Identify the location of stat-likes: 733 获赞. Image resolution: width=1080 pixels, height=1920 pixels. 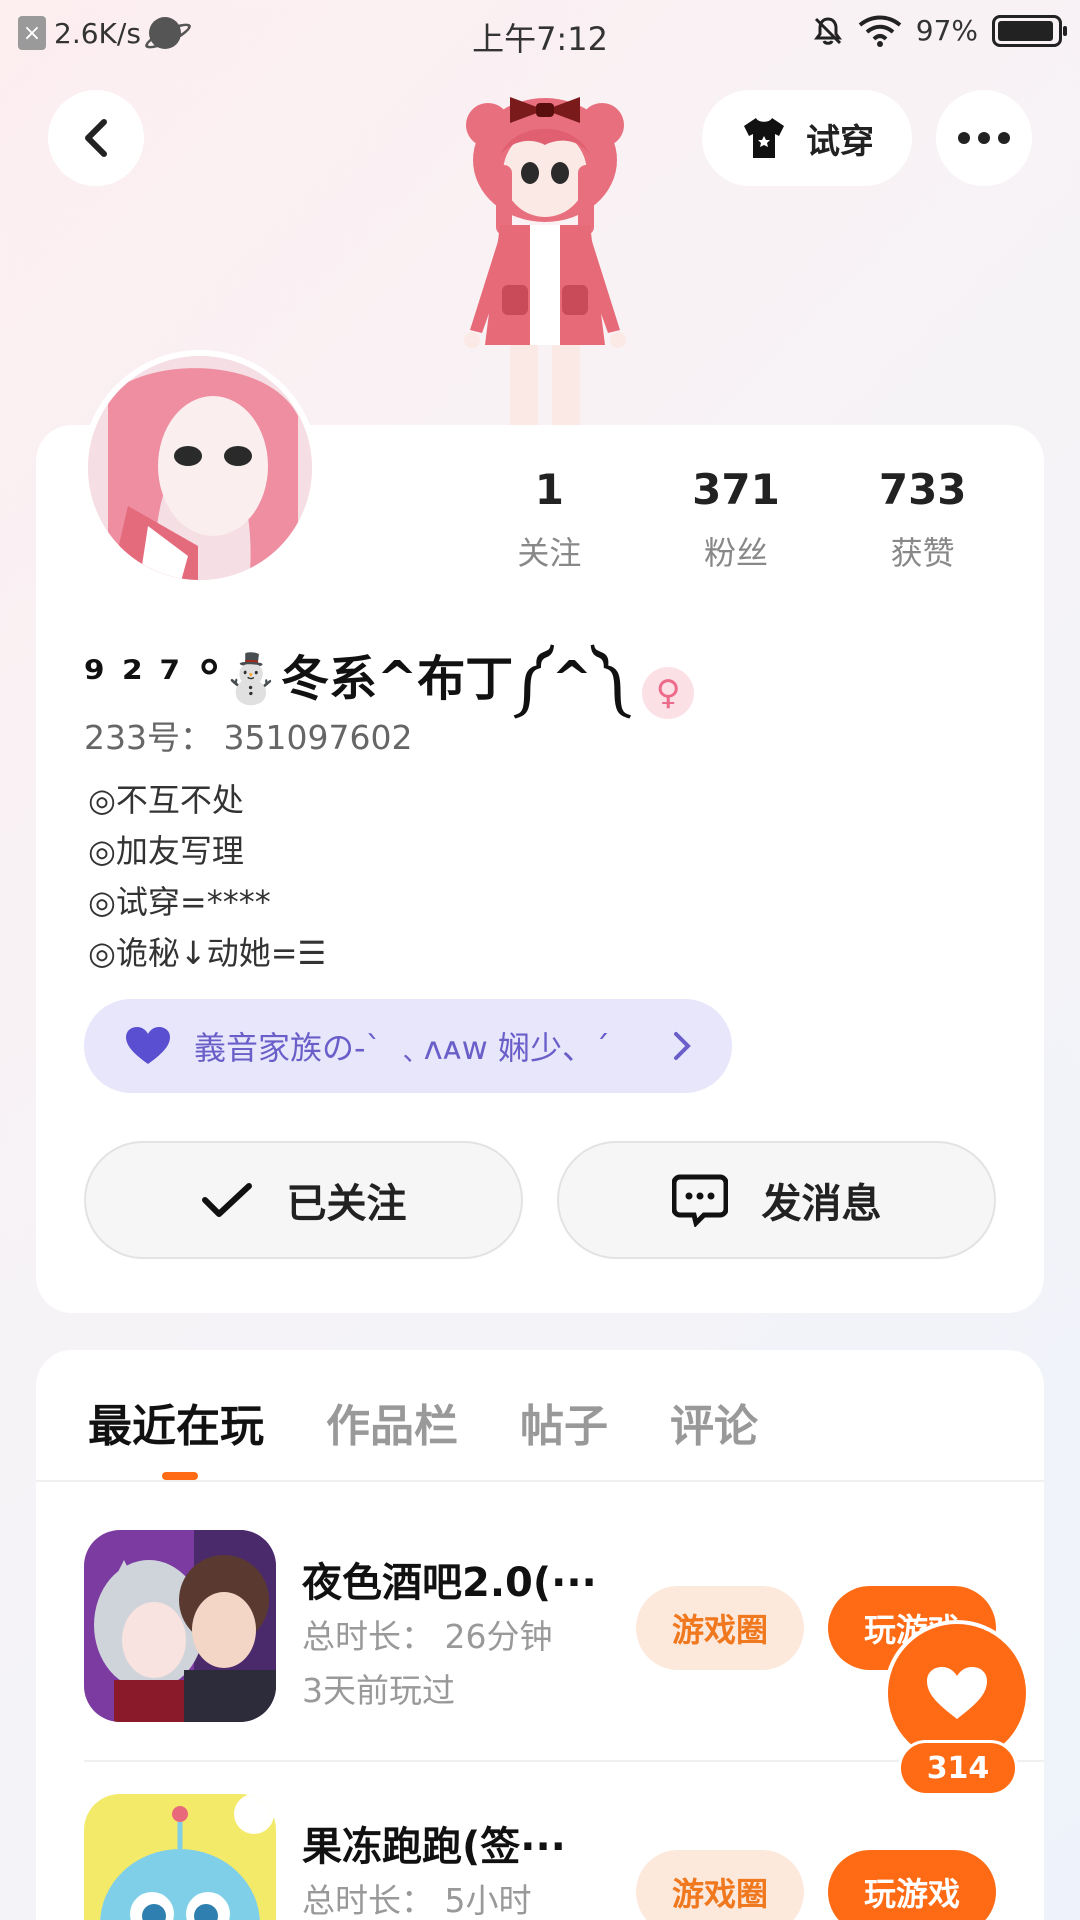
(922, 519).